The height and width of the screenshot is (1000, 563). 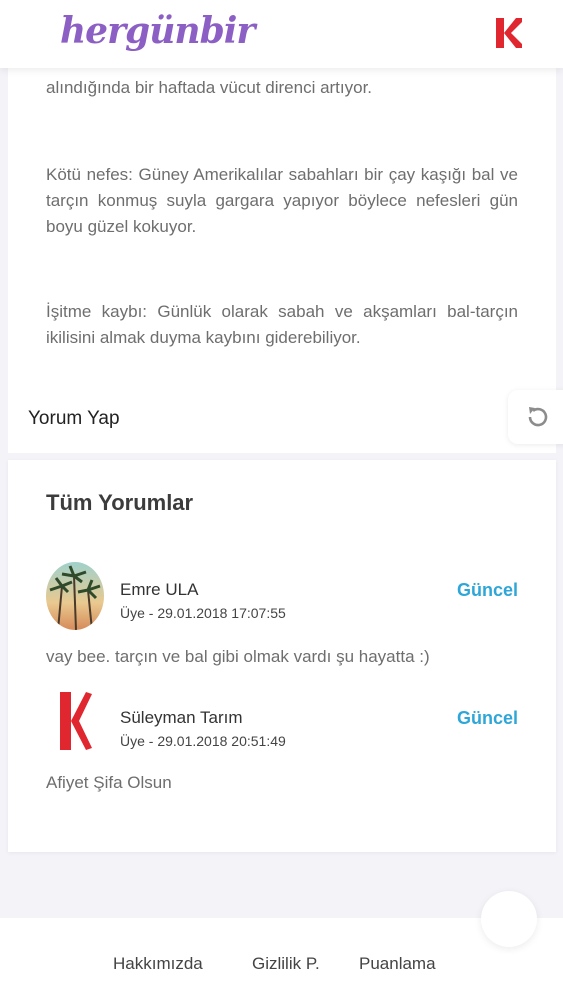 I want to click on site-logo: hergünbir, so click(x=157, y=31).